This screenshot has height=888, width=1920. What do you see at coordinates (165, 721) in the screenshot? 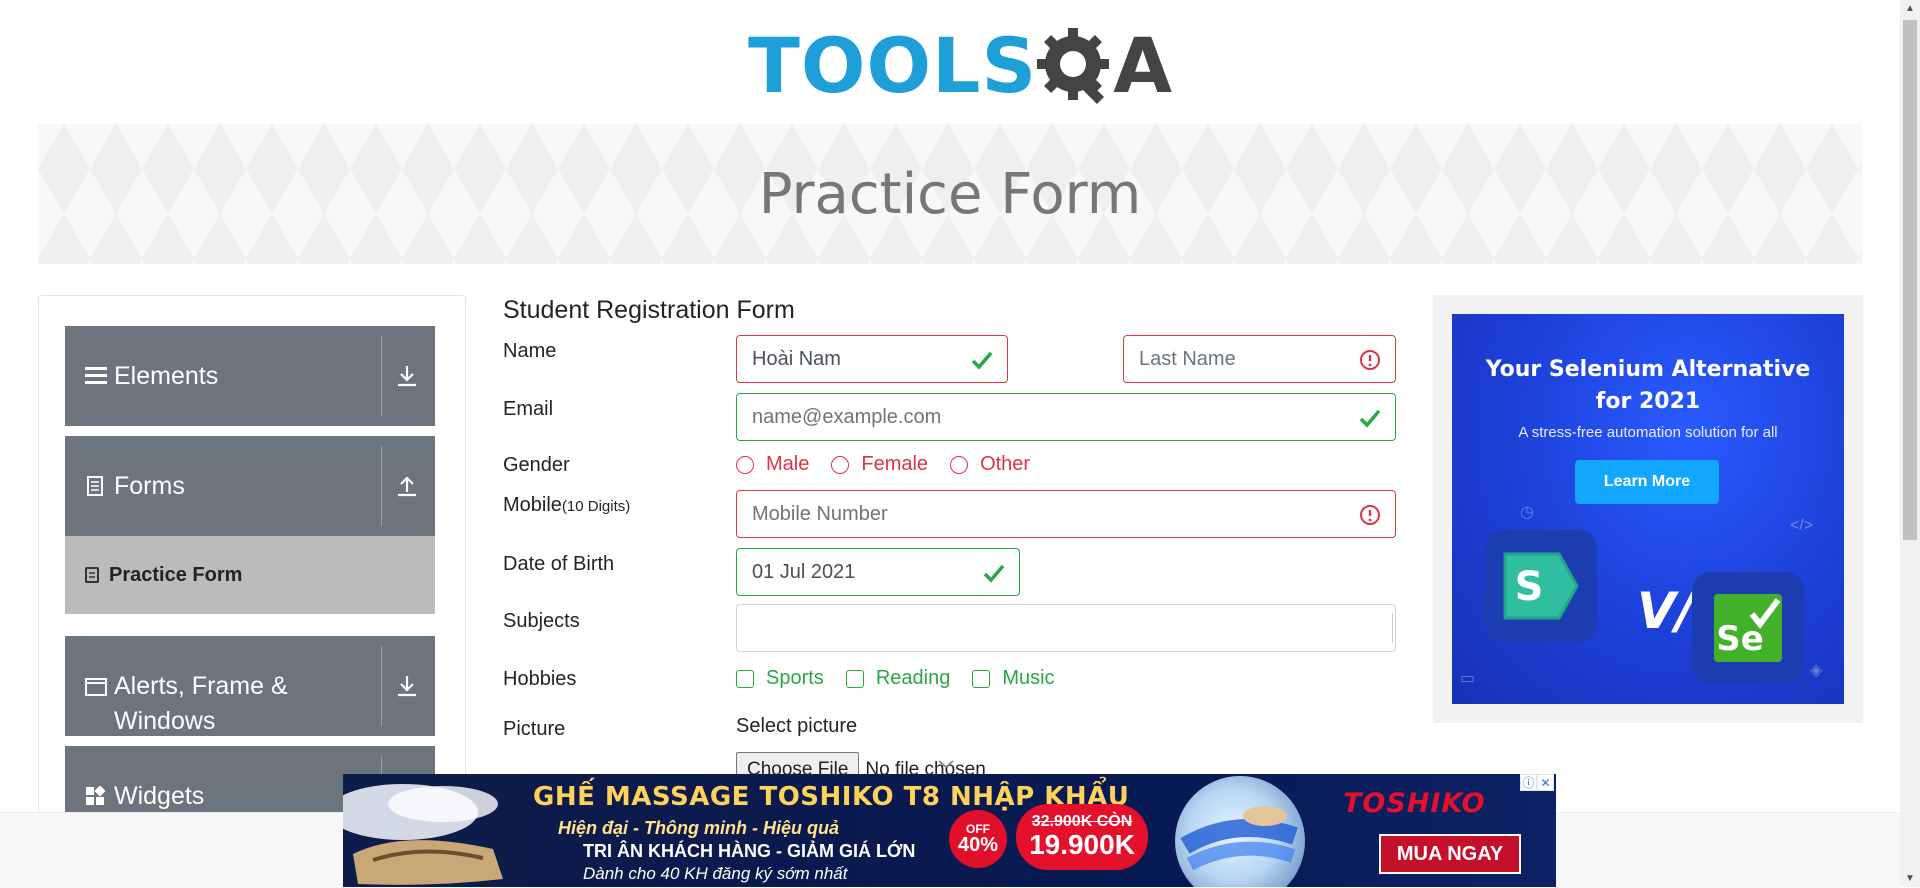
I see `sidebar-group-label-line2: Windows` at bounding box center [165, 721].